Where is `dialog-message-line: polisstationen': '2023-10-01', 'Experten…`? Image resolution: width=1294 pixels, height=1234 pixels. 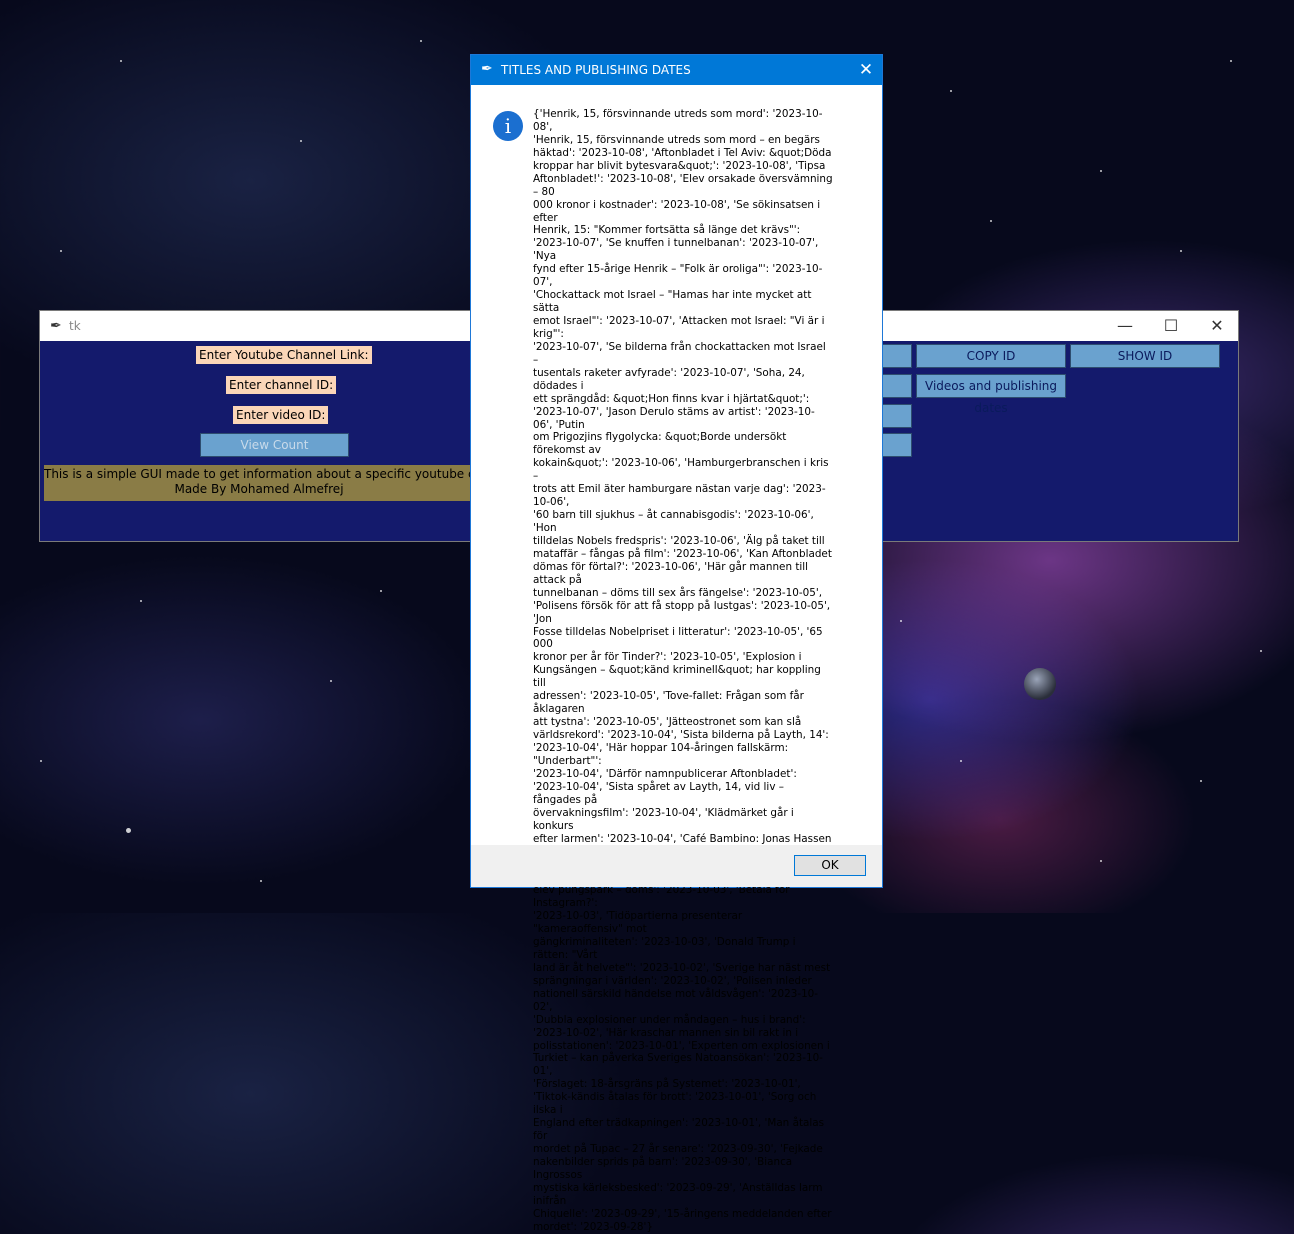
dialog-message-line: polisstationen': '2023-10-01', 'Experten… is located at coordinates (681, 1045).